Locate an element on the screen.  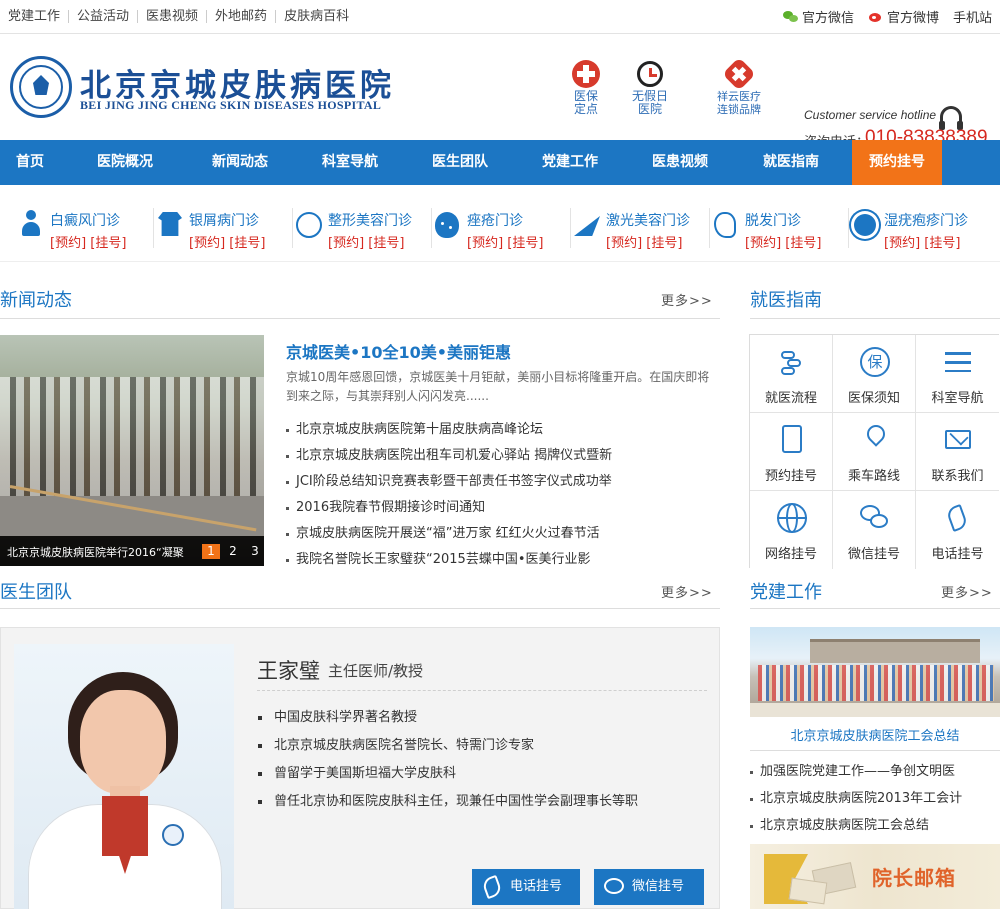
top-link-mail-medicine: 外地邮药 is located at coordinates (240, 16).